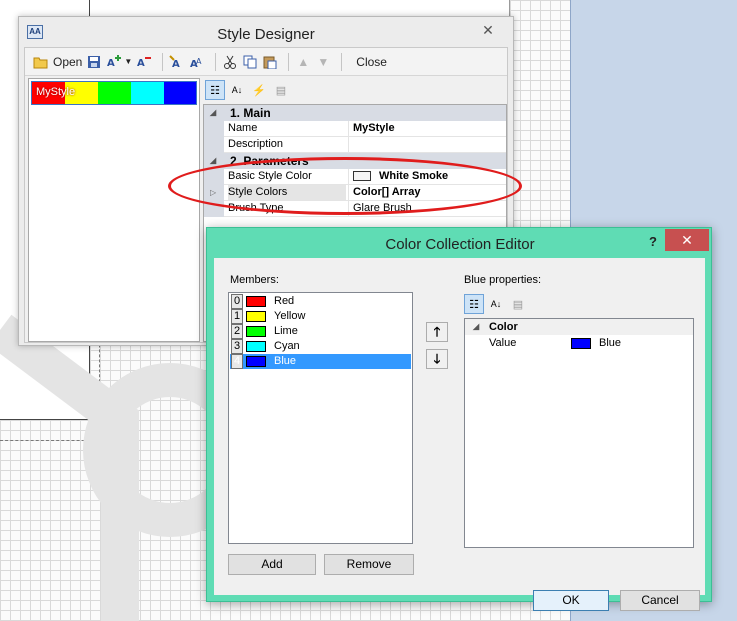  I want to click on main-toolbar: Open A ▼ A A A A ▲ ▼ Close, so click(266, 62).